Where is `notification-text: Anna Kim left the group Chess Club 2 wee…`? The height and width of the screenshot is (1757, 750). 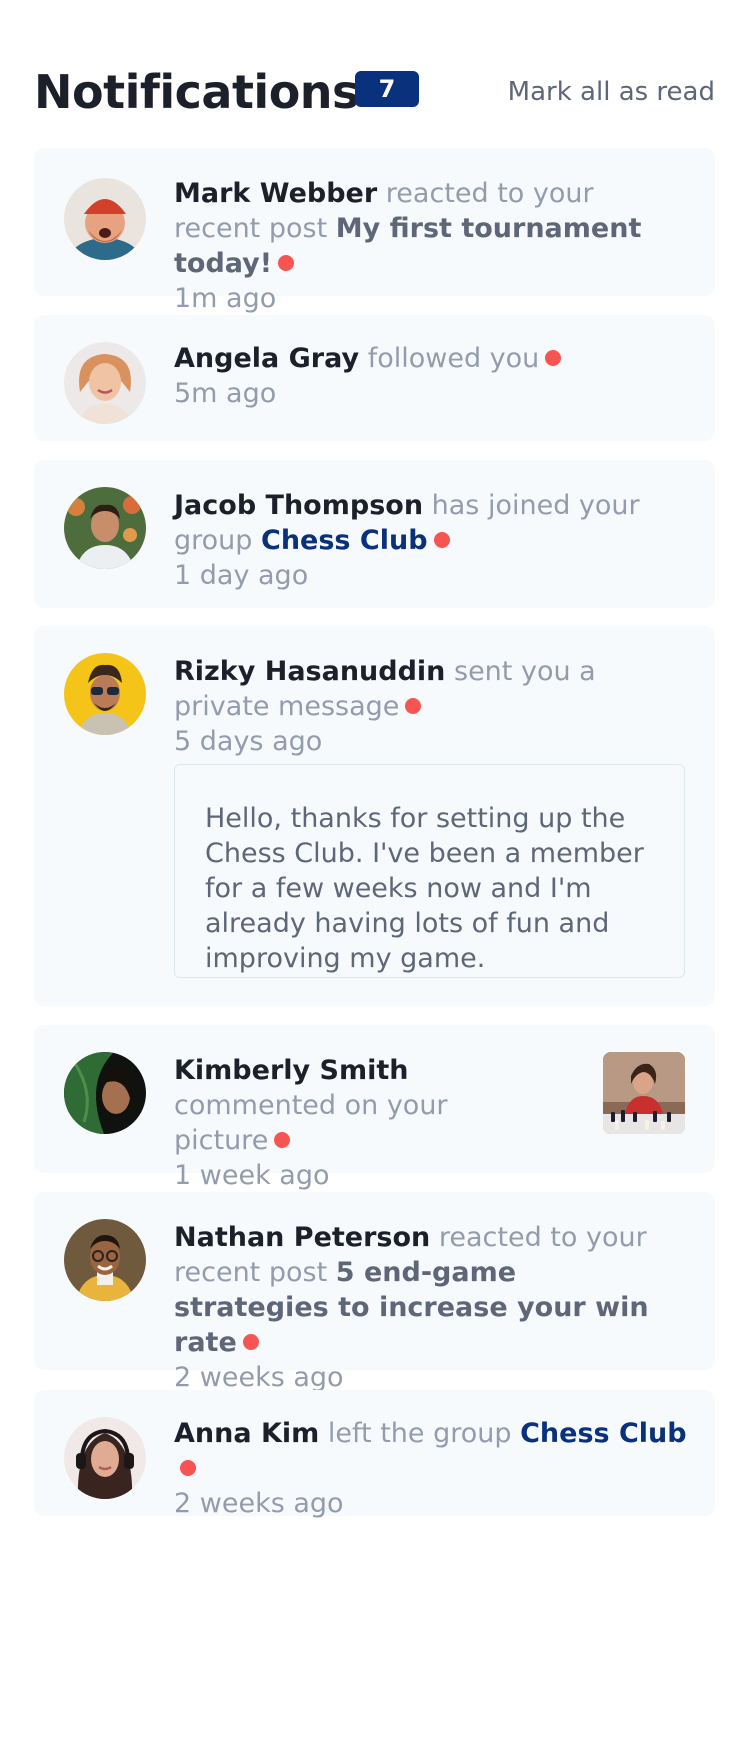 notification-text: Anna Kim left the group Chess Club 2 wee… is located at coordinates (434, 1468).